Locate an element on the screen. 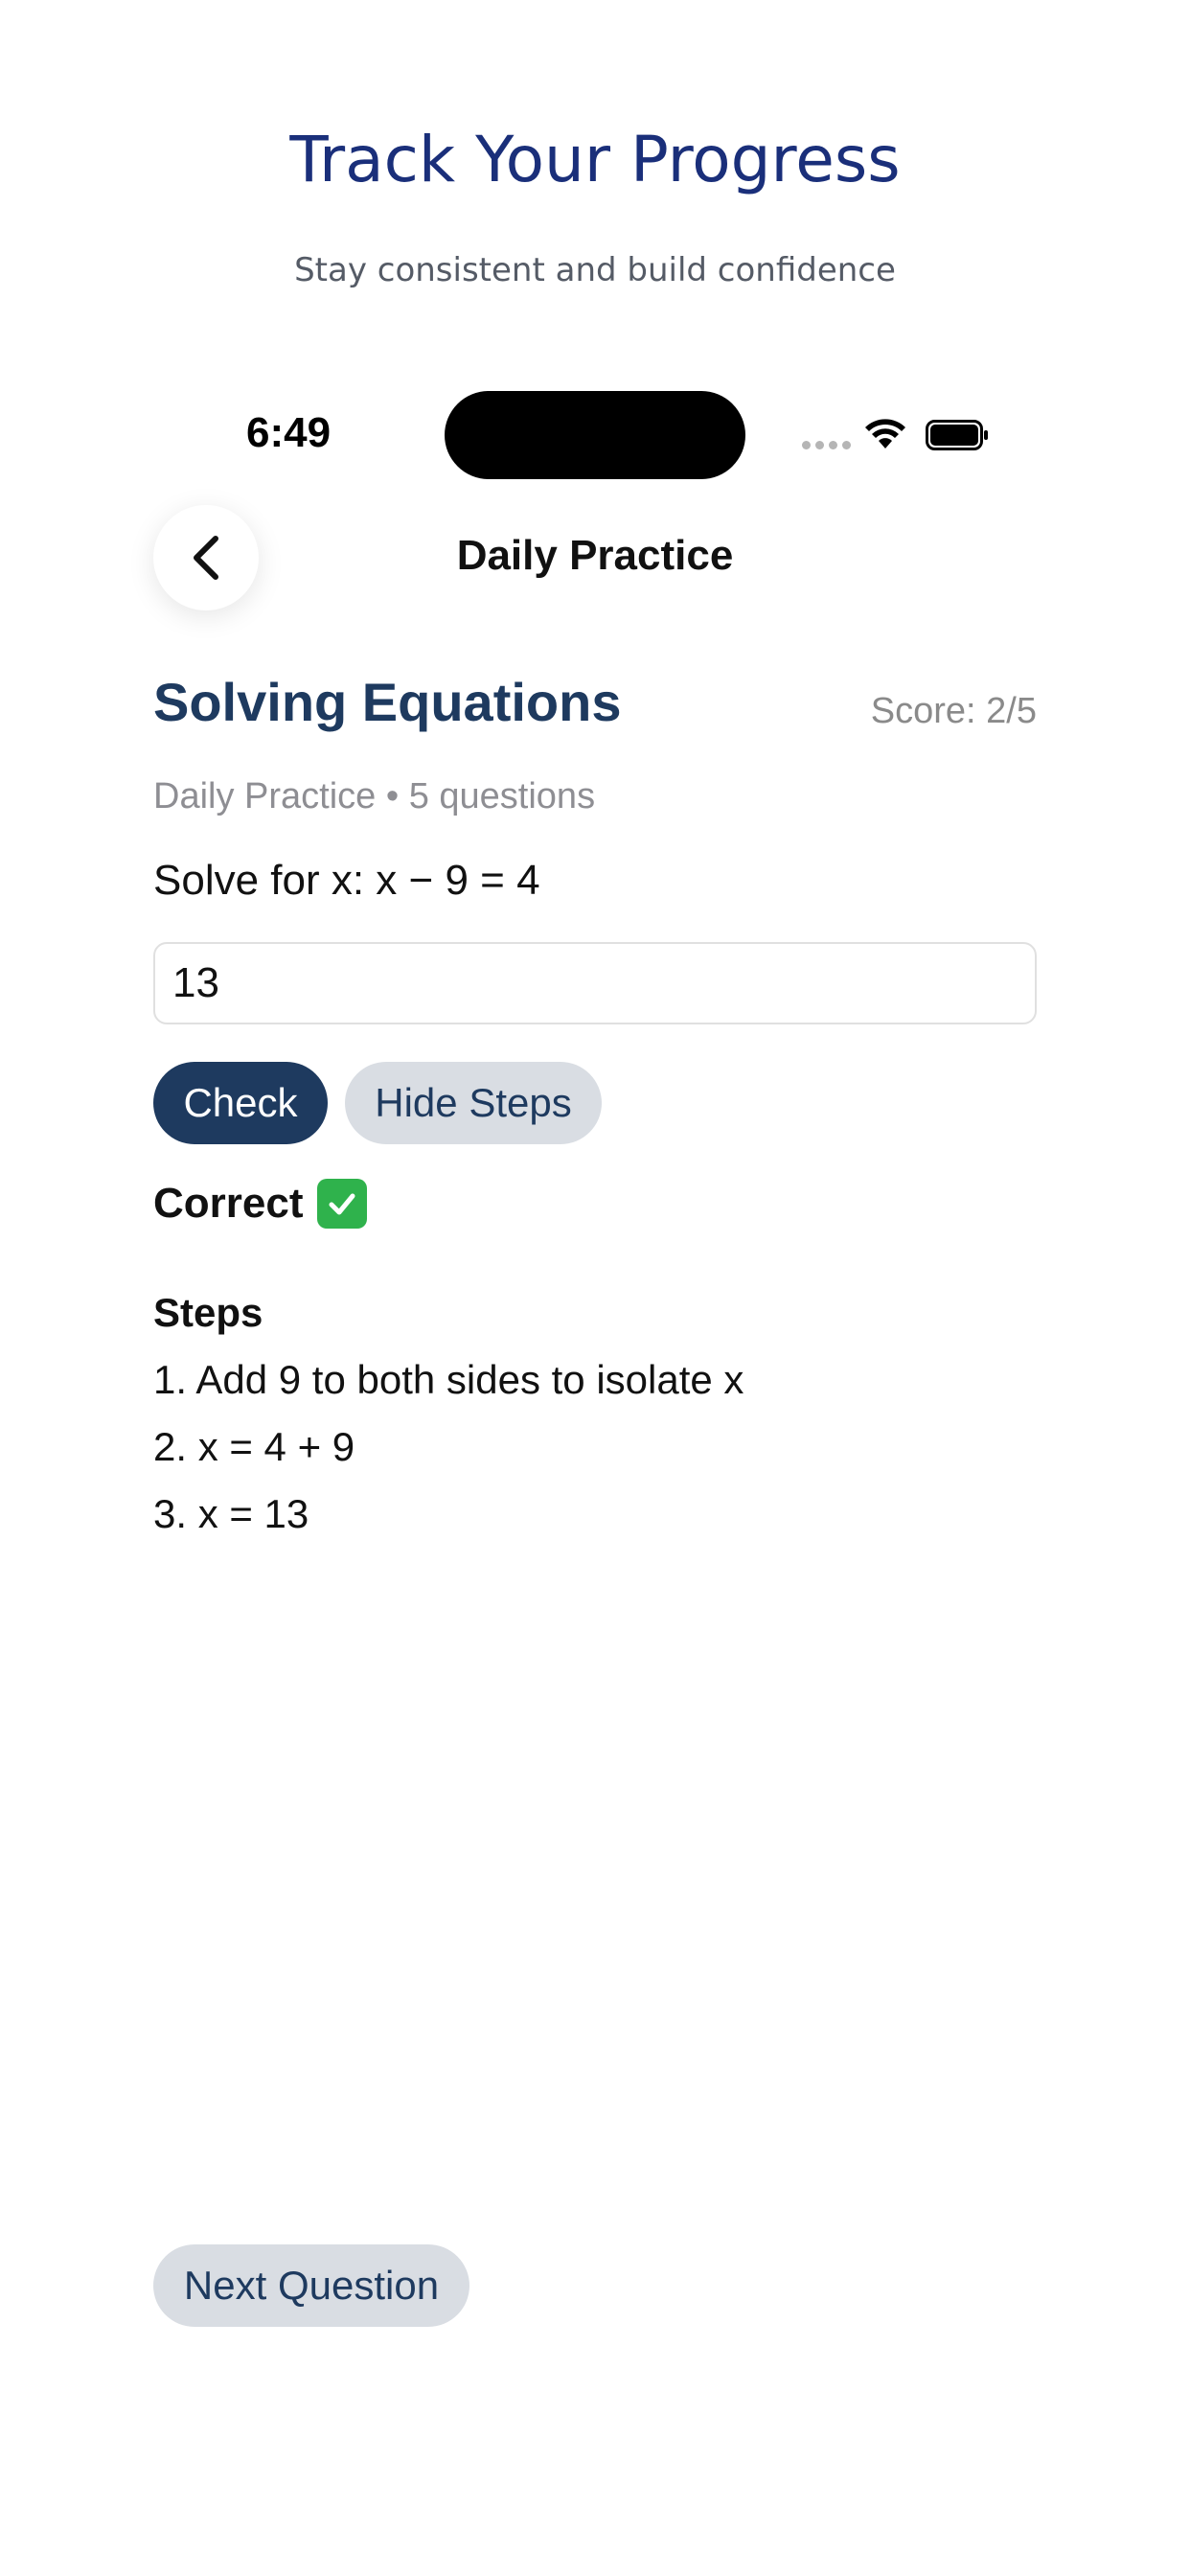 Image resolution: width=1190 pixels, height=2576 pixels. step-item: 1. Add 9 to both sides to isolate x is located at coordinates (449, 1379).